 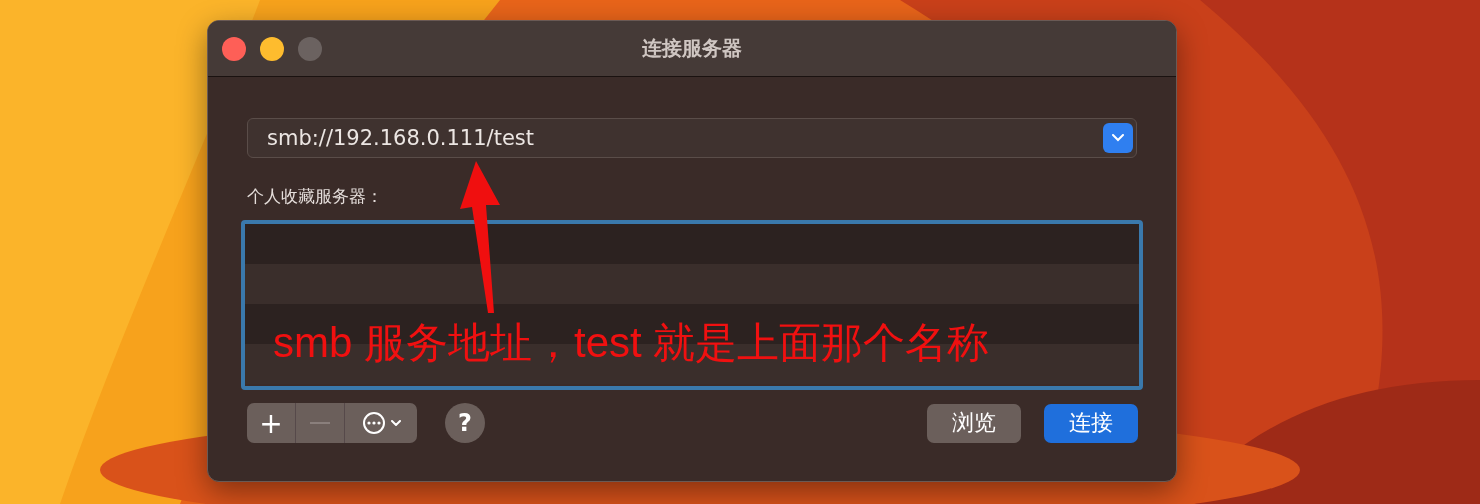 I want to click on annotation-text: smb 服务地址，test 就是上面那个名称, so click(x=631, y=343).